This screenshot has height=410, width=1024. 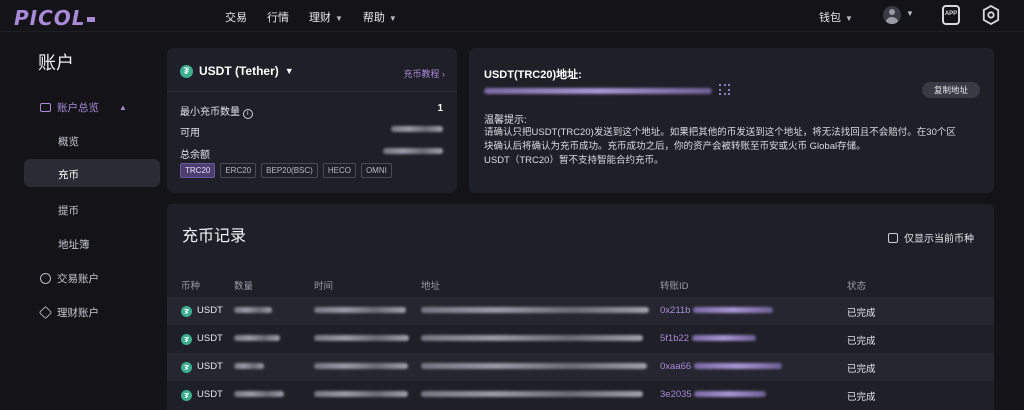 I want to click on network-chip-erc20: ERC20, so click(x=238, y=170).